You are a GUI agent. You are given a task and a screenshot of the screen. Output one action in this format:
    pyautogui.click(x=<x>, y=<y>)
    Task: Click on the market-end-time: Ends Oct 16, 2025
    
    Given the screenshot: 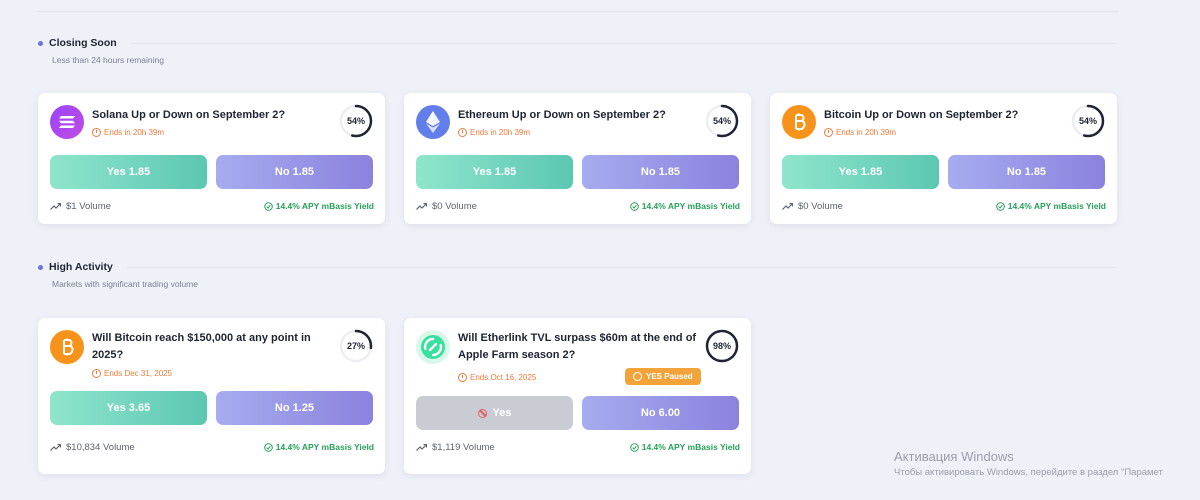 What is the action you would take?
    pyautogui.click(x=497, y=377)
    